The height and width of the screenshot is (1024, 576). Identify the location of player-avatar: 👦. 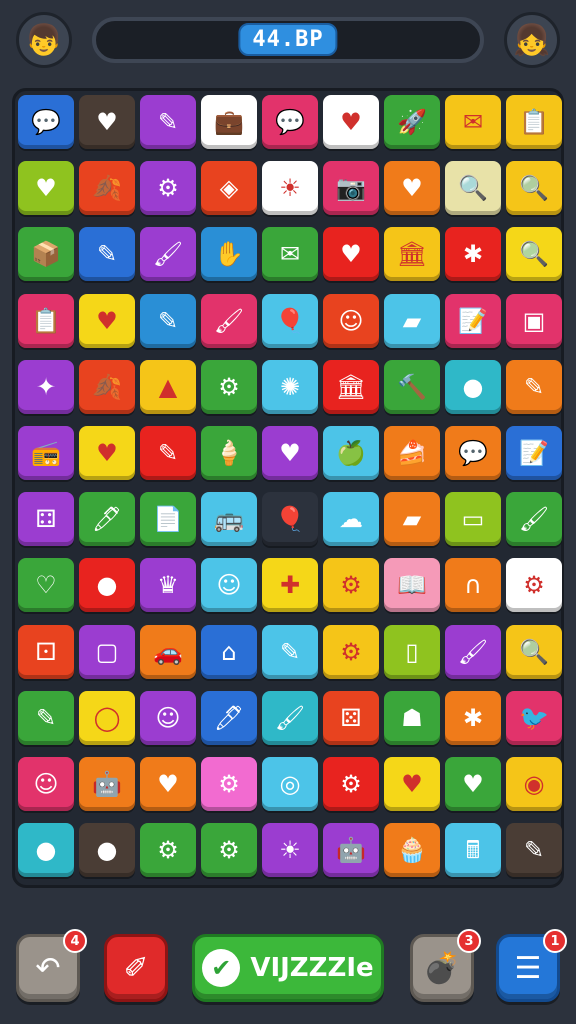
(44, 40).